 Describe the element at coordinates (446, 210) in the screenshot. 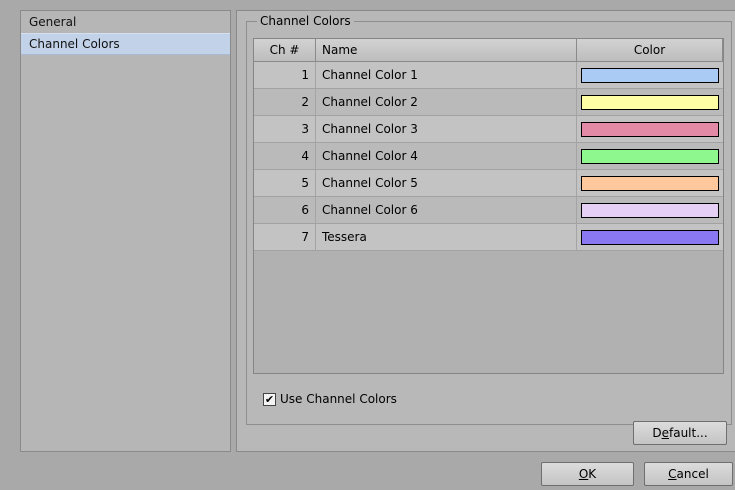

I see `channel-name: Channel Color 6` at that location.